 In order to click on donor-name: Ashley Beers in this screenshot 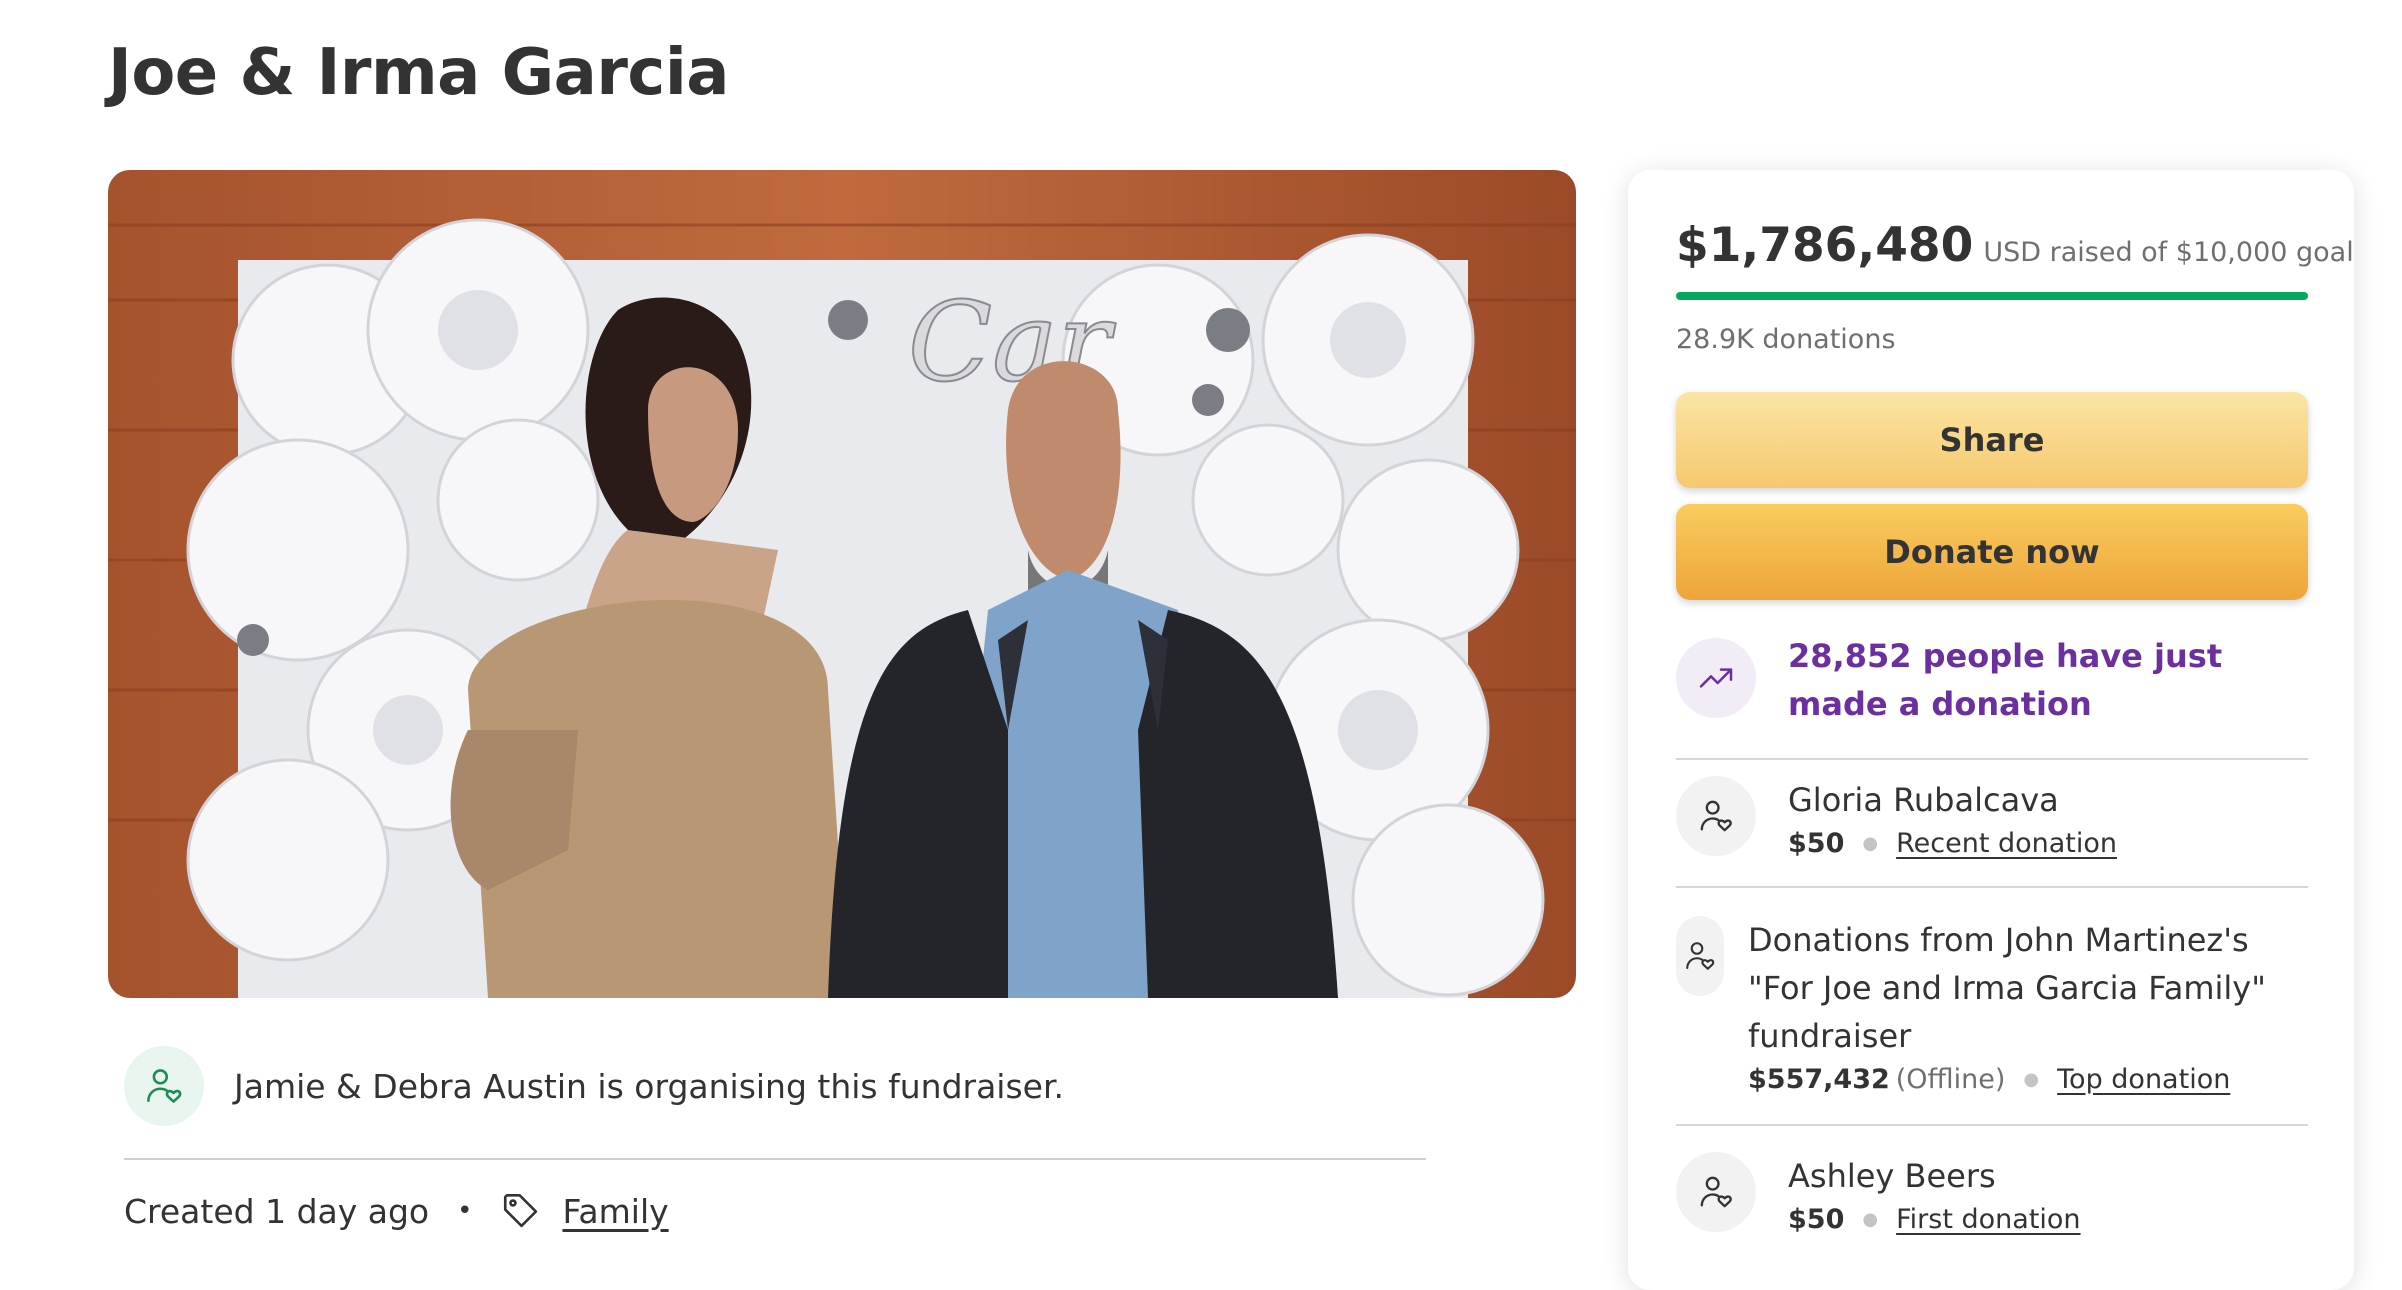, I will do `click(1892, 1176)`.